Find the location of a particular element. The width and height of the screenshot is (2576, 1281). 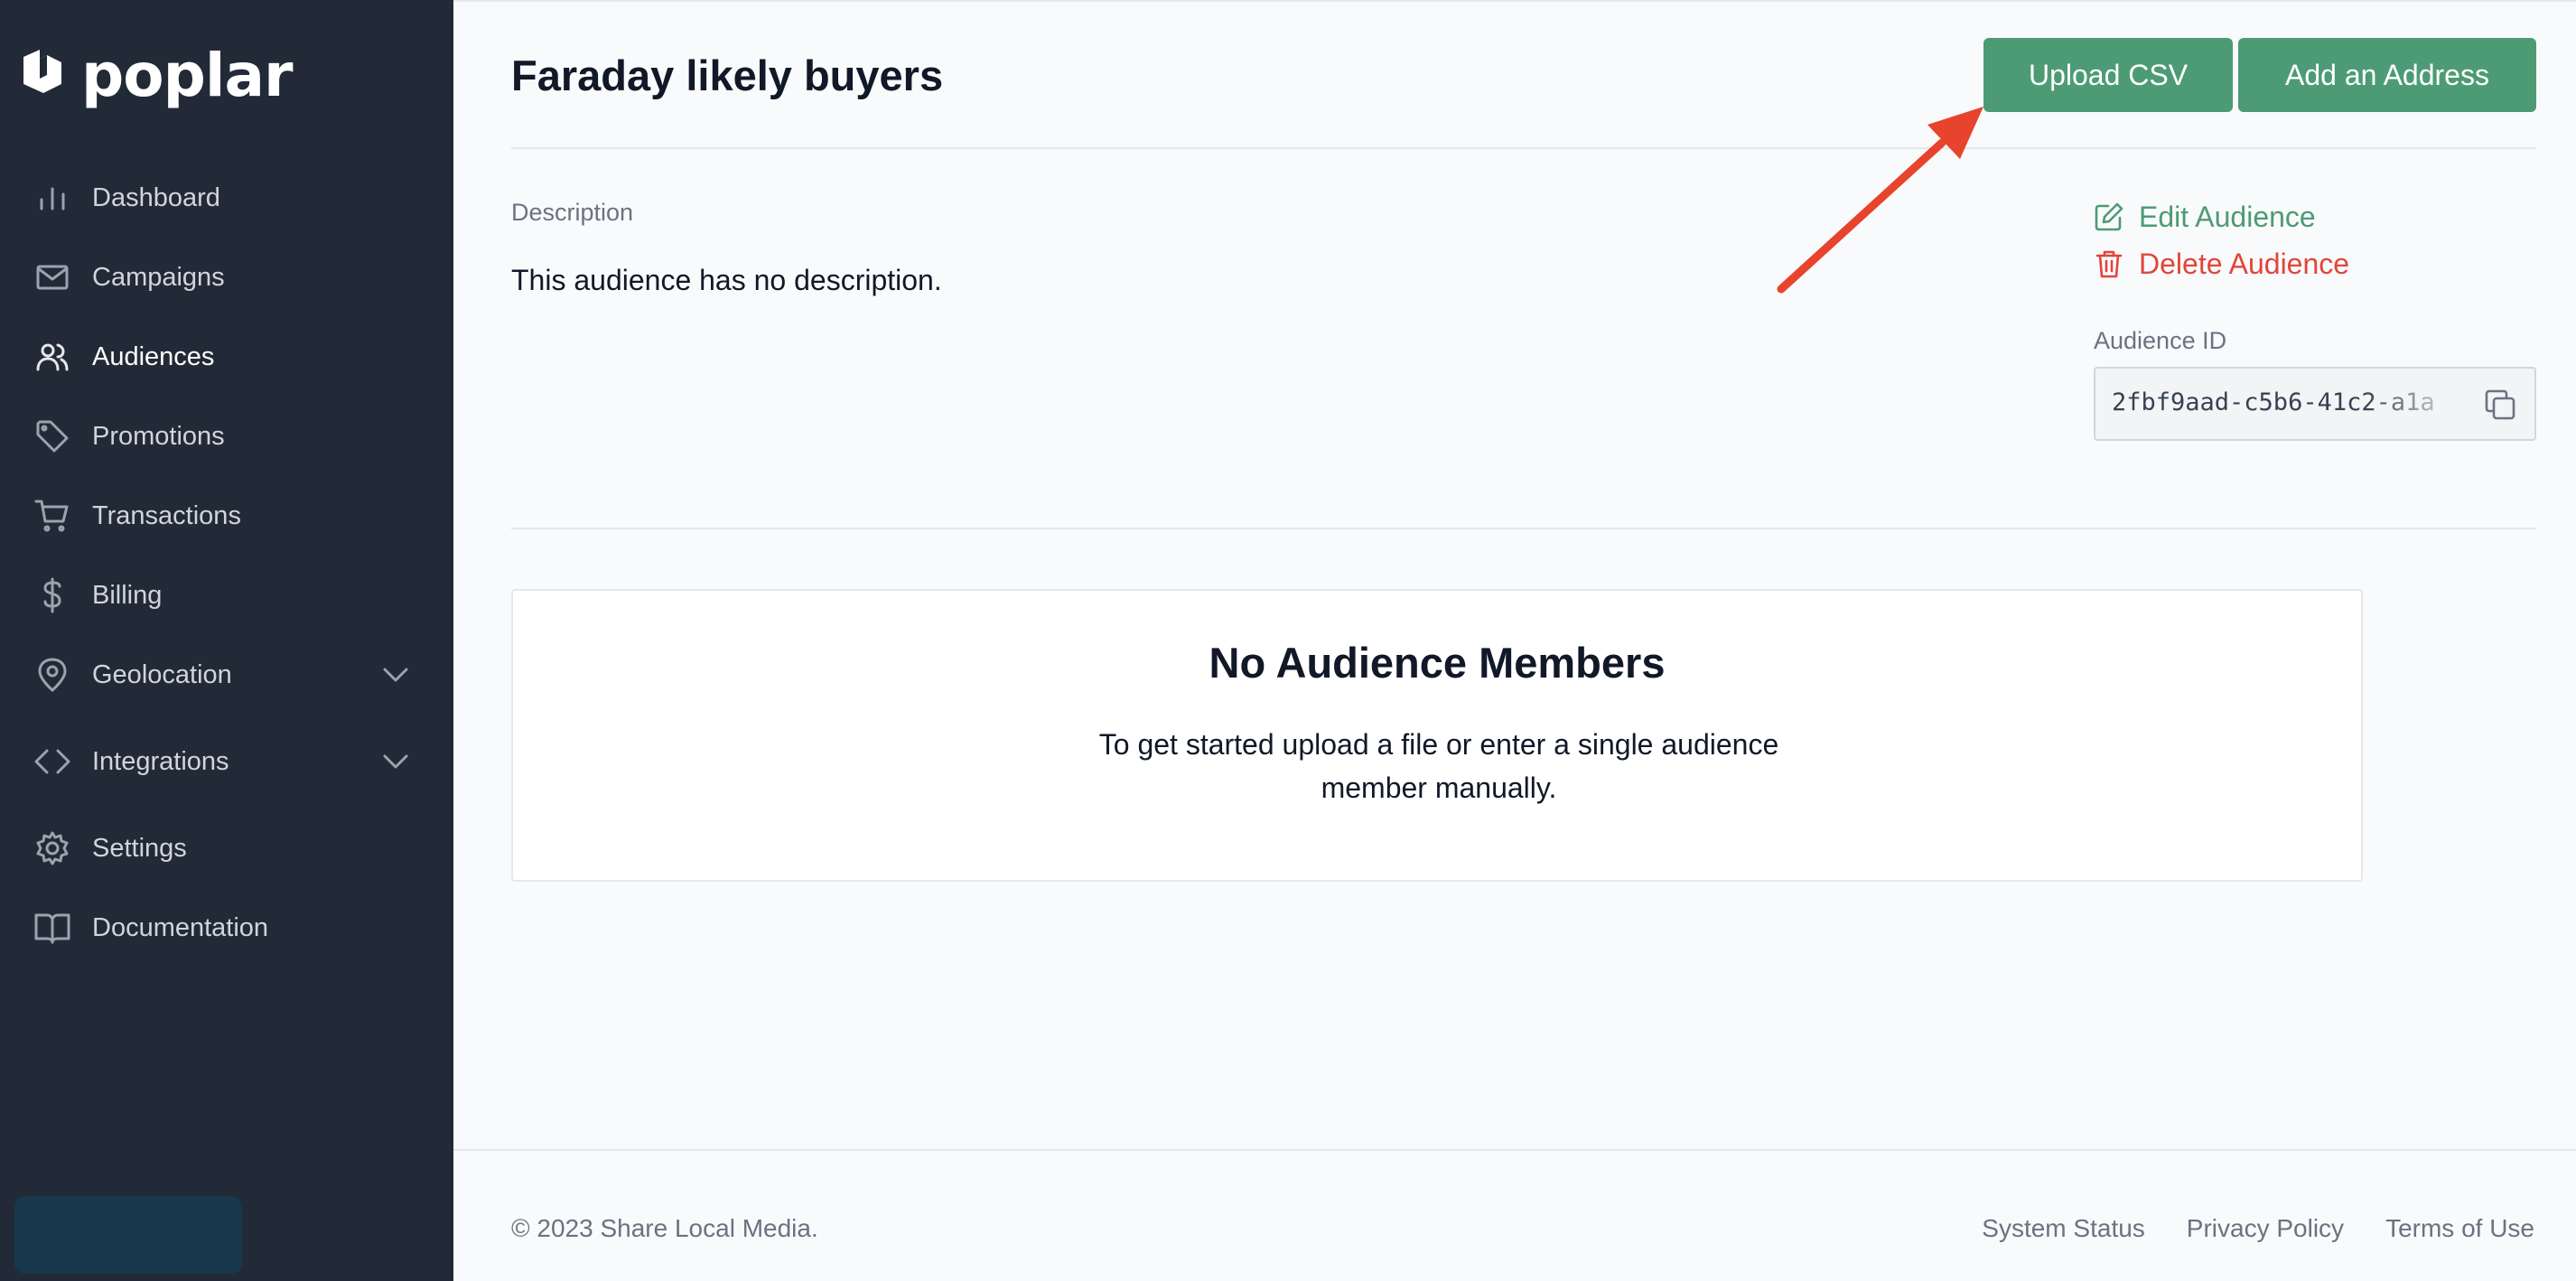

sidebar-item-label: Campaigns is located at coordinates (158, 277).